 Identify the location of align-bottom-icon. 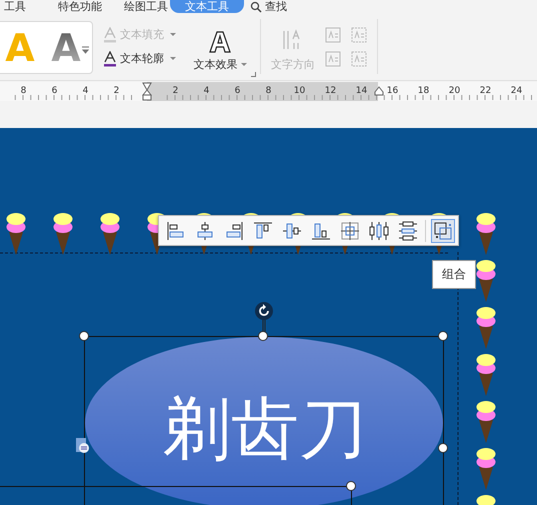
(321, 230).